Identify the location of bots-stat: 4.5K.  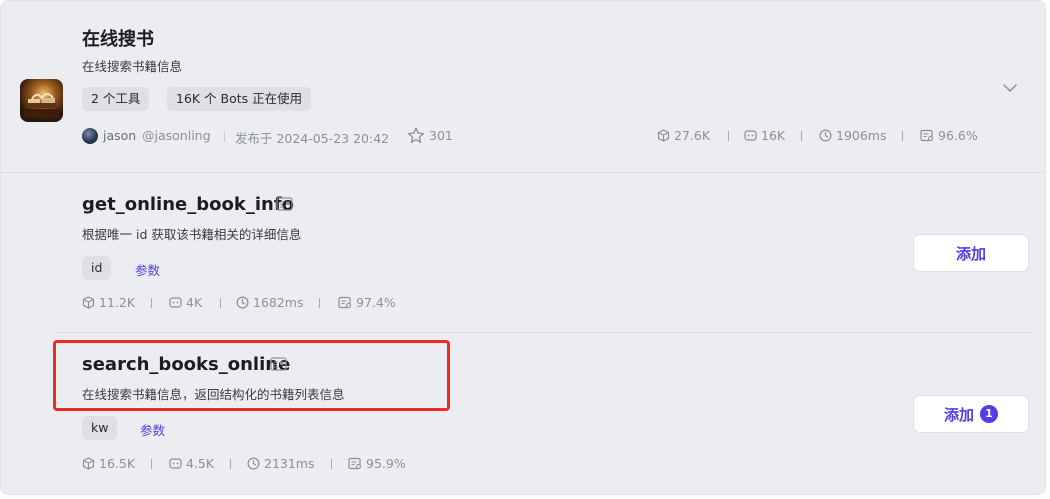
(191, 463).